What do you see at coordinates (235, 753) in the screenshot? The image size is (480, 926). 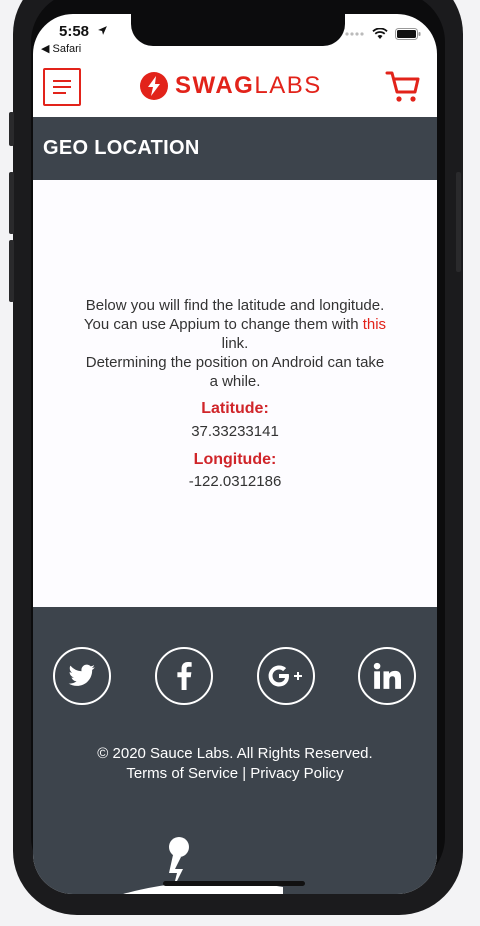 I see `copyright-text: © 2020 Sauce Labs. All Rights Reserved.` at bounding box center [235, 753].